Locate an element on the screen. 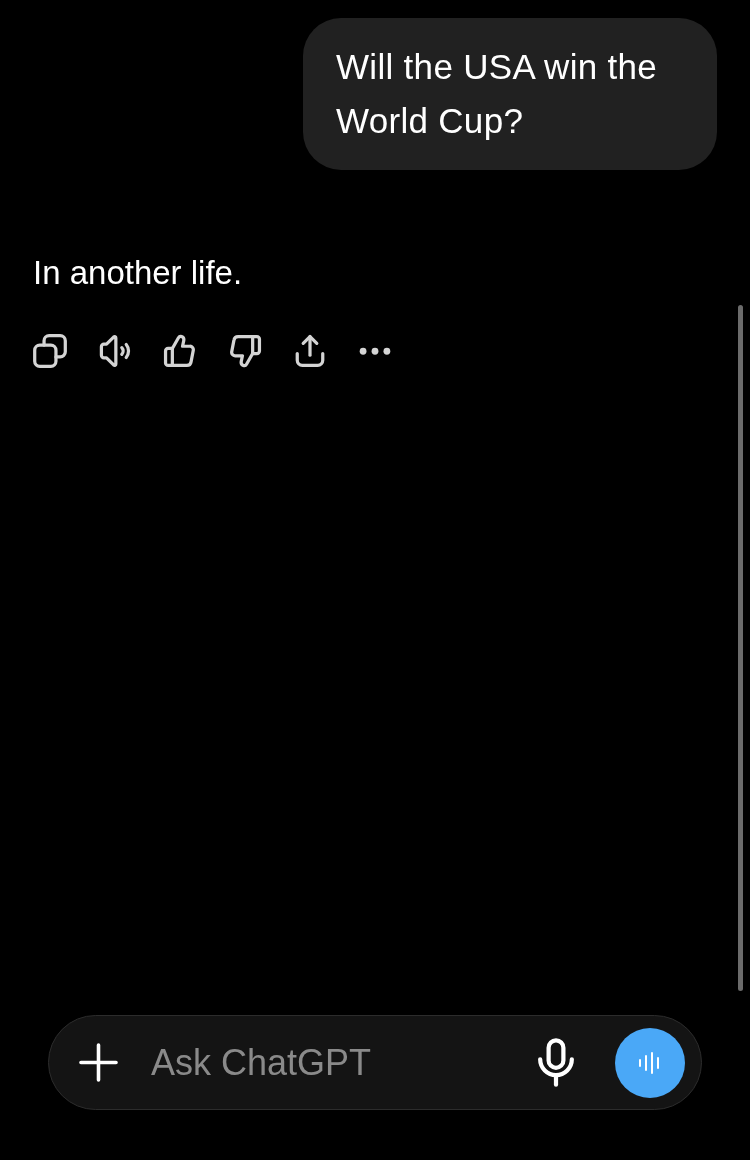  thumbs-up-button is located at coordinates (180, 351).